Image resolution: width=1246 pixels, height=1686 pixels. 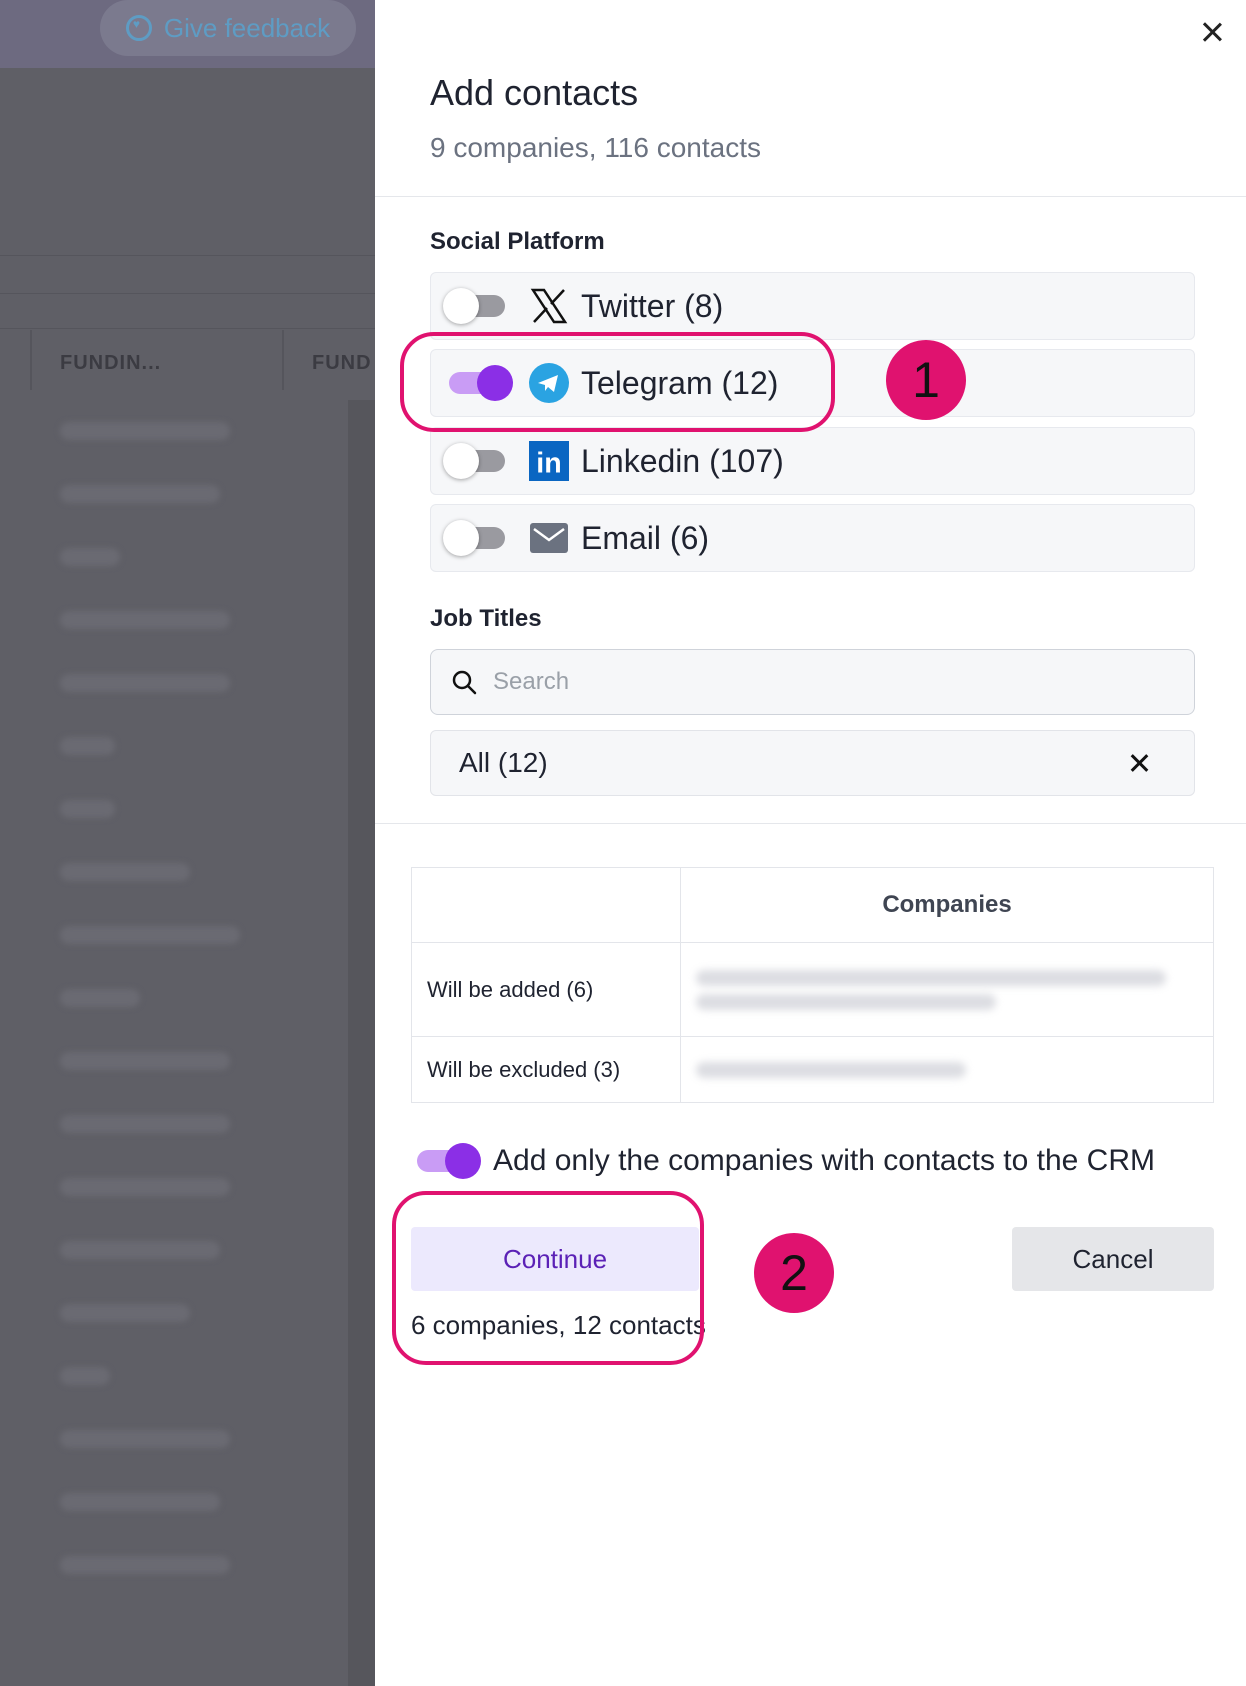 What do you see at coordinates (476, 306) in the screenshot?
I see `twitter-toggle` at bounding box center [476, 306].